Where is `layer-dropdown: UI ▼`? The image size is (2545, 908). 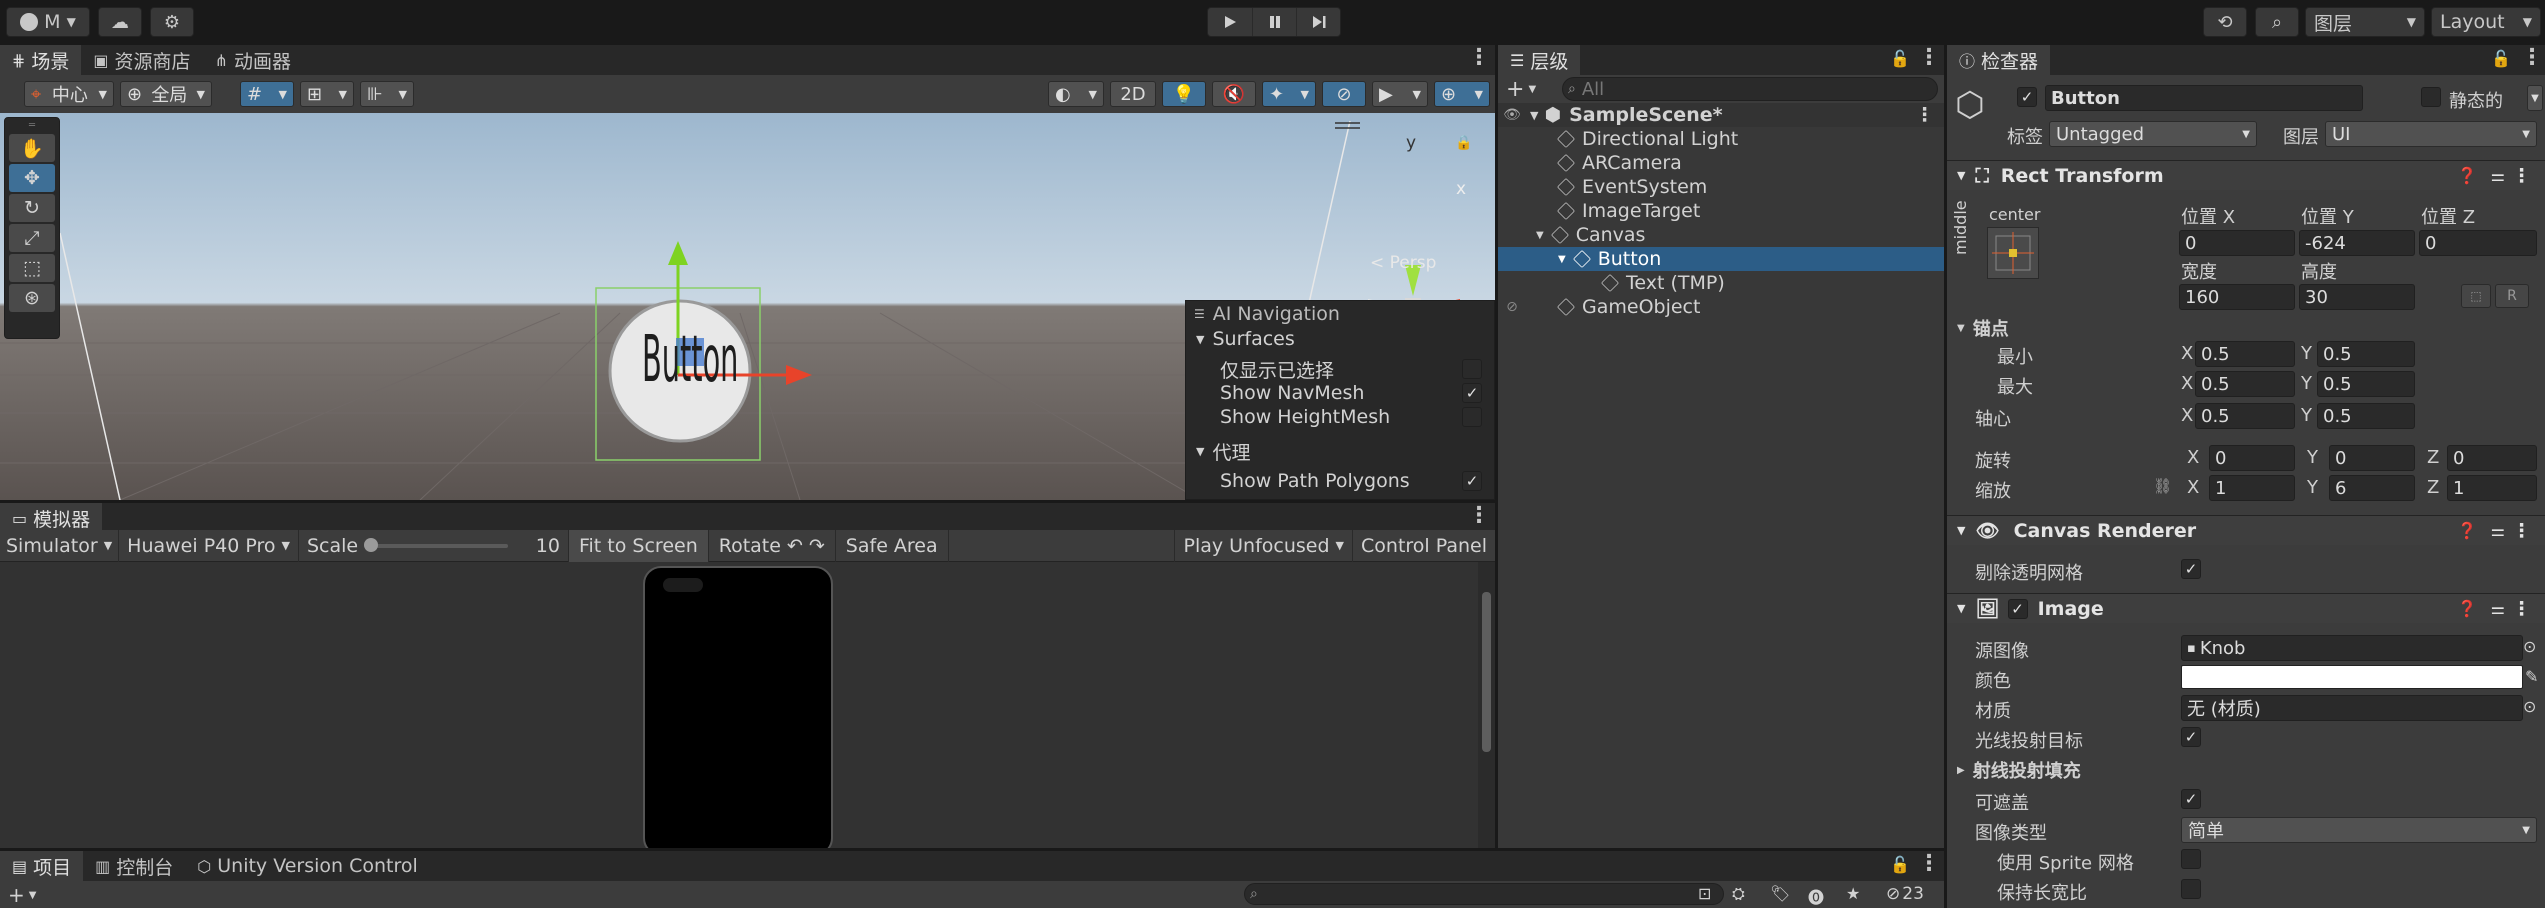
layer-dropdown: UI ▼ is located at coordinates (2431, 134).